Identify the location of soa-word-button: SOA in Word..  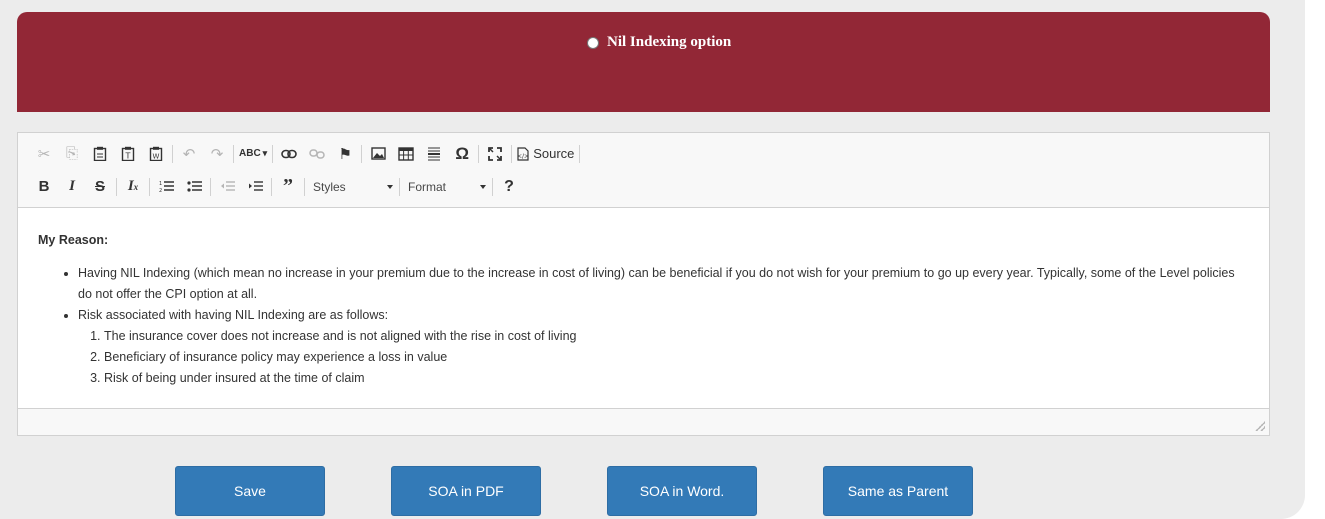
(682, 491).